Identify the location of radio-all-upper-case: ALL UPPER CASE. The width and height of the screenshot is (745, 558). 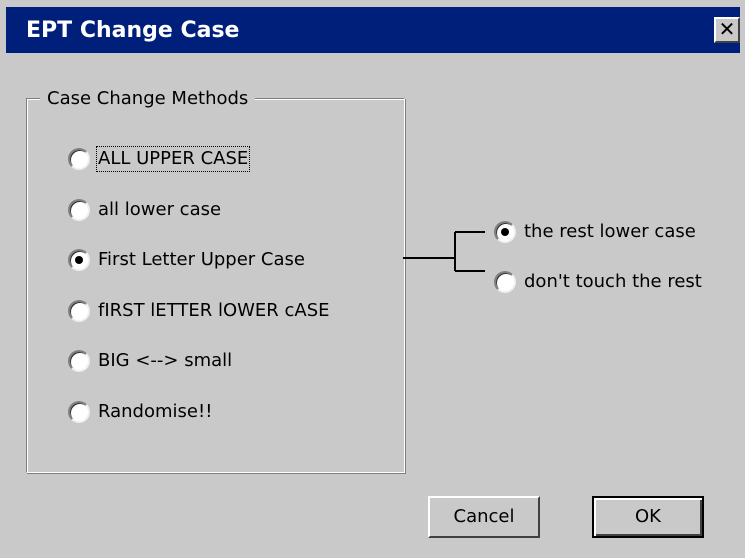
(159, 159).